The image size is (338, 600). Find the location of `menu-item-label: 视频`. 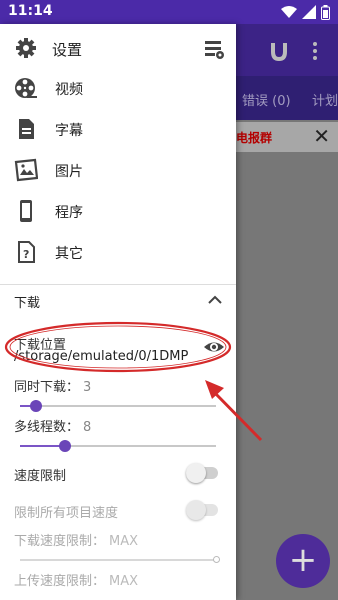

menu-item-label: 视频 is located at coordinates (69, 90).